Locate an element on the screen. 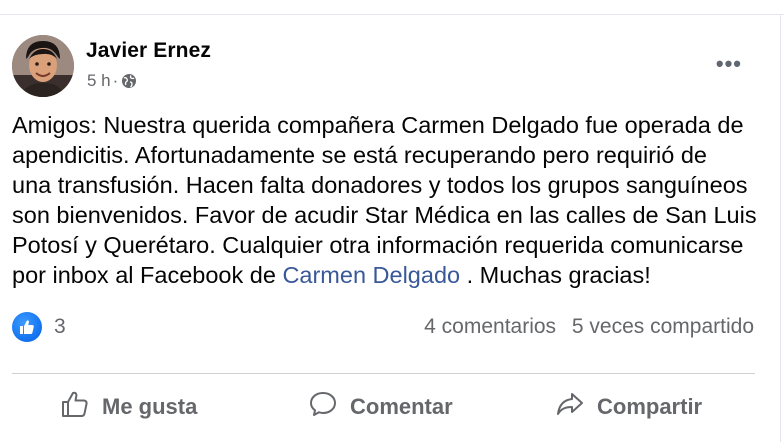  post-body-text: por inbox al Facebook de is located at coordinates (147, 275).